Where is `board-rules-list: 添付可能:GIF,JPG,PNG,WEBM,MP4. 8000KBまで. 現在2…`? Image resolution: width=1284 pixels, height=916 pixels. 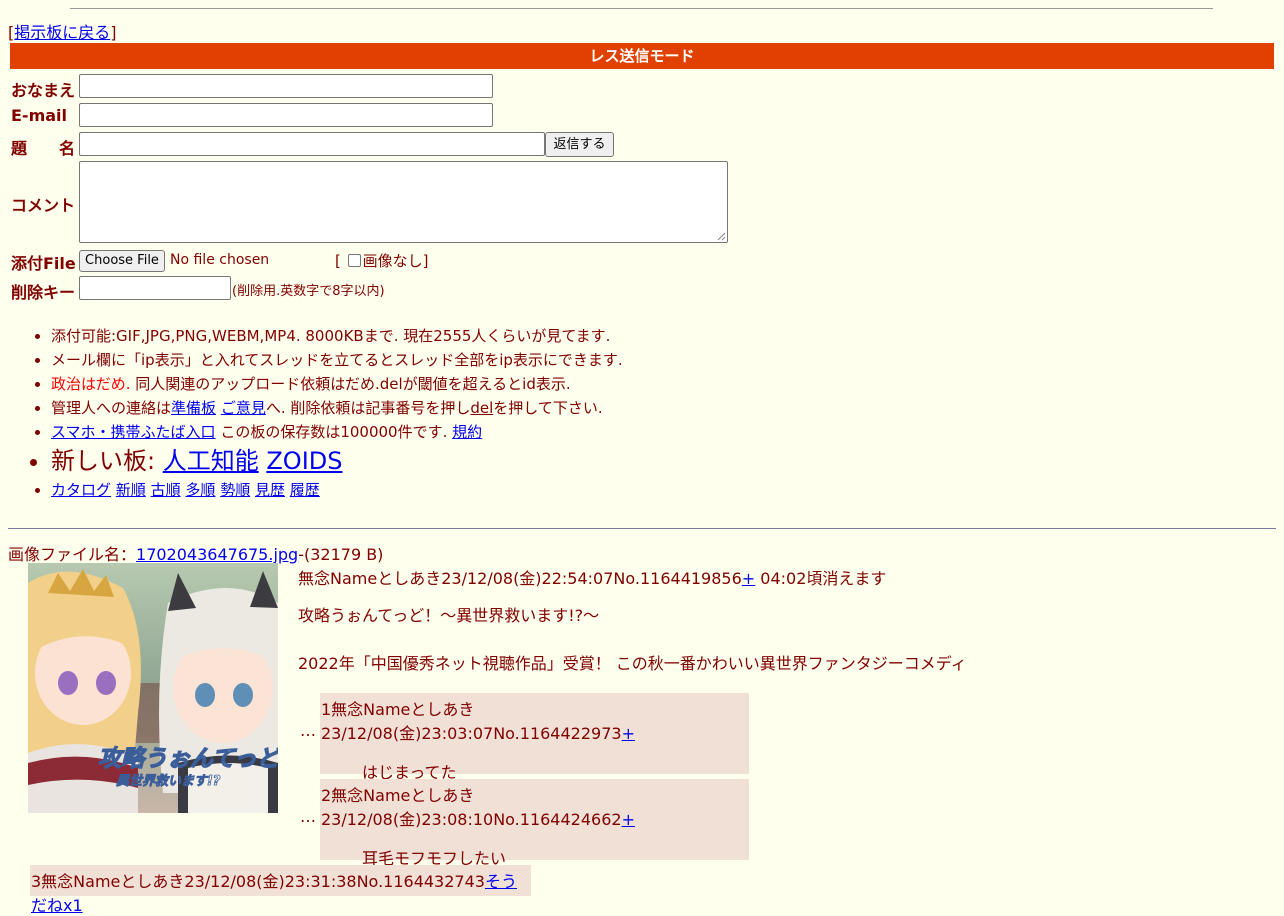
board-rules-list: 添付可能:GIF,JPG,PNG,WEBM,MP4. 8000KBまで. 現在2… is located at coordinates (317, 413).